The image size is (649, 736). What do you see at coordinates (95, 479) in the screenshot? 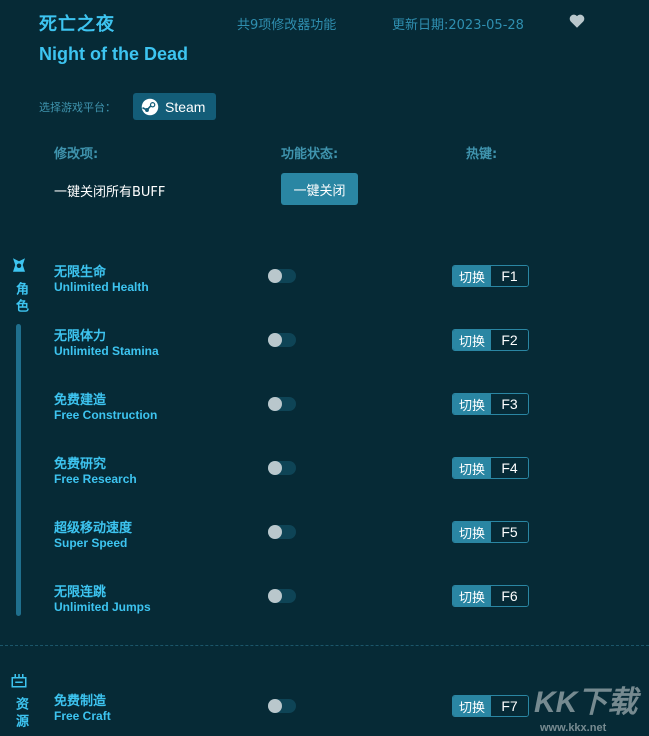
I see `option-name-en: Free Research` at bounding box center [95, 479].